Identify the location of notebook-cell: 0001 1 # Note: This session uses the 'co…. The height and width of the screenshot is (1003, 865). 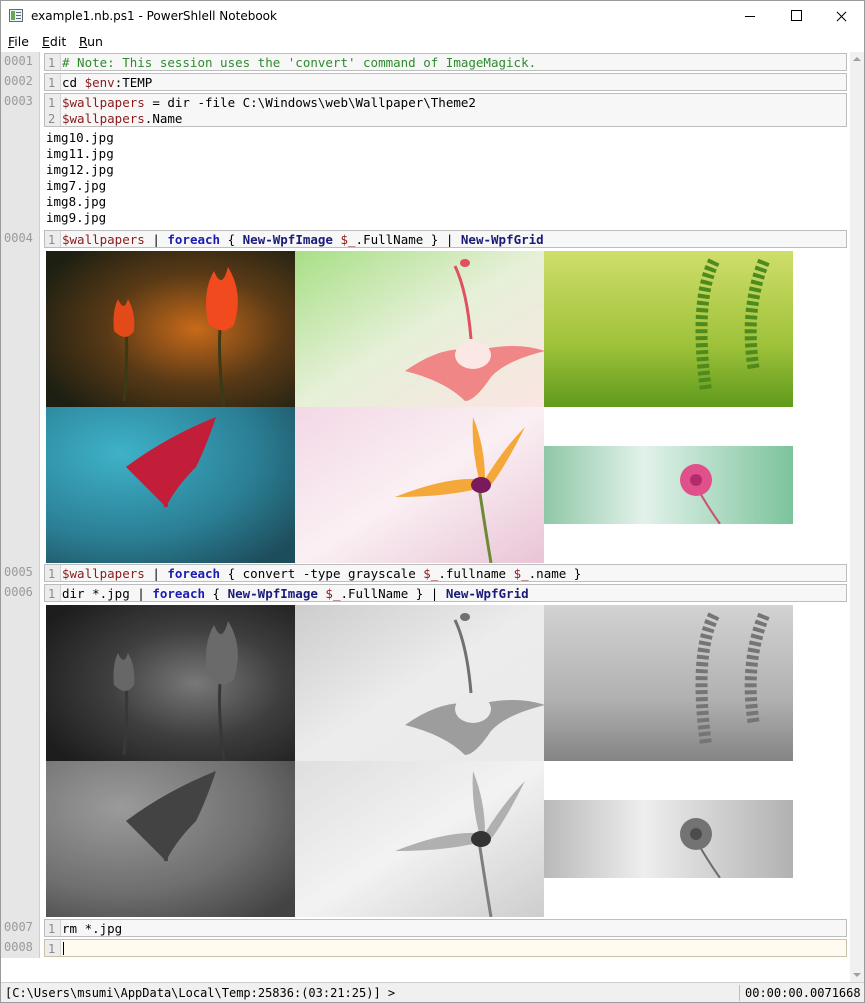
(424, 62).